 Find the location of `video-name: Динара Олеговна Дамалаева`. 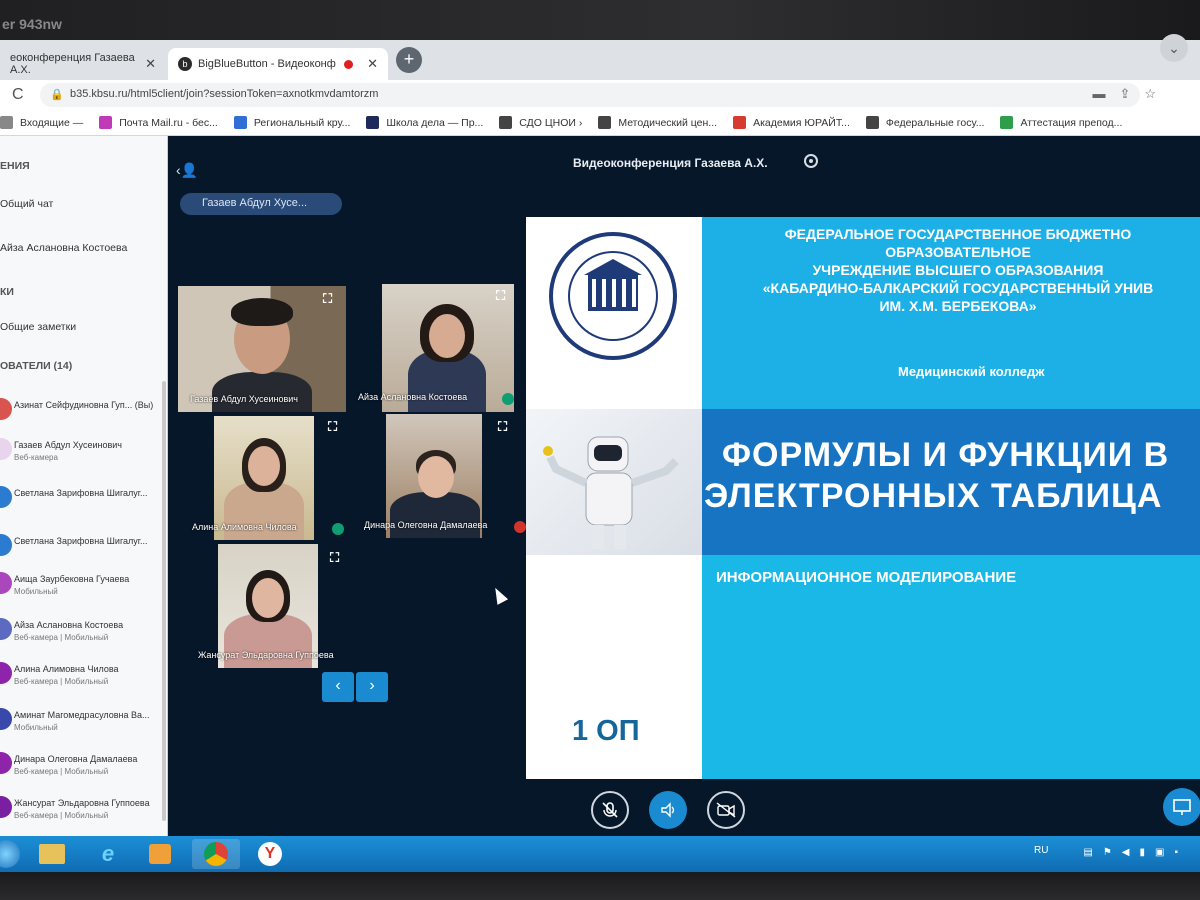

video-name: Динара Олеговна Дамалаева is located at coordinates (426, 525).